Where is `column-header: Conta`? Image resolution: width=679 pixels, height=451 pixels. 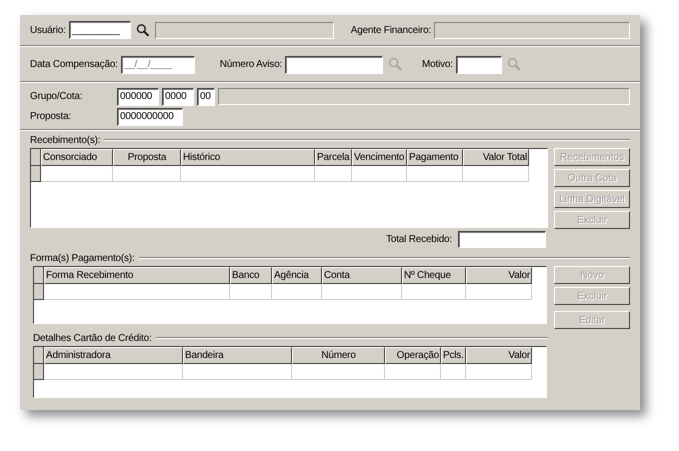
column-header: Conta is located at coordinates (362, 275).